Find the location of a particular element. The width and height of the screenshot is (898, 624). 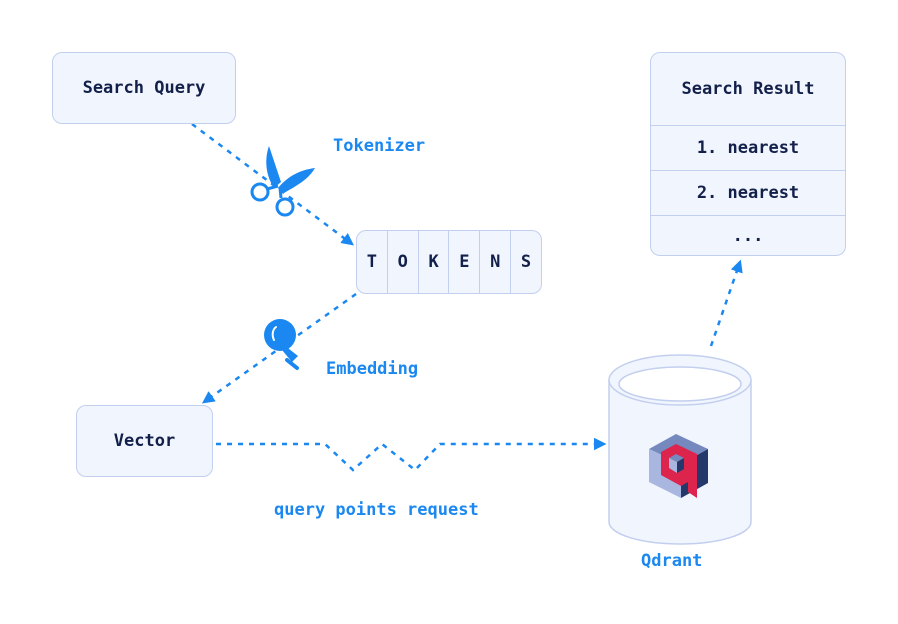

qdrant-label: Qdrant is located at coordinates (672, 561).